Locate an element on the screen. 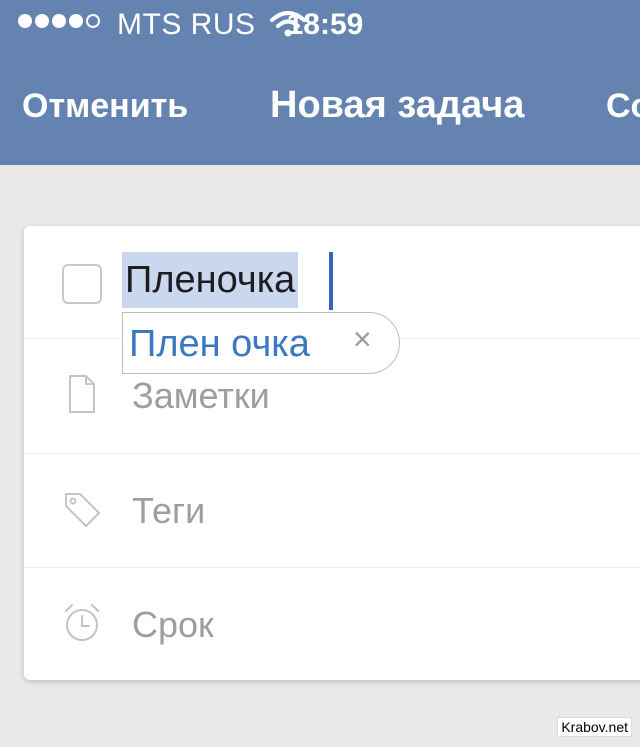 Image resolution: width=640 pixels, height=747 pixels. tags-row: Теги is located at coordinates (332, 511).